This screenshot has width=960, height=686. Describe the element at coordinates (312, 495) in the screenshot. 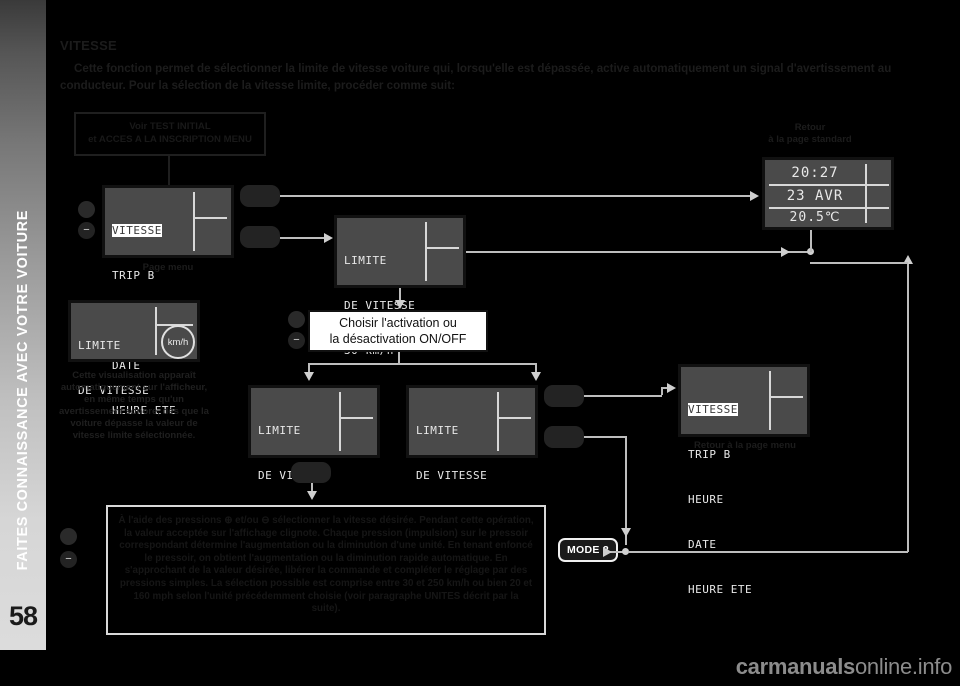

I see `arrow-on-to-note` at that location.